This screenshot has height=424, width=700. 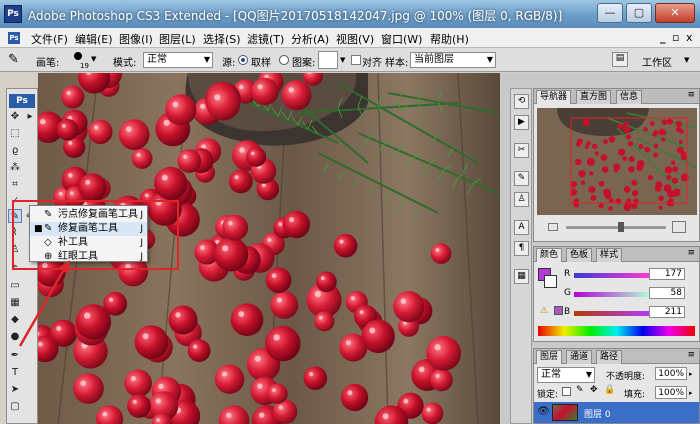 What do you see at coordinates (78, 56) in the screenshot?
I see `brush-preview-icon` at bounding box center [78, 56].